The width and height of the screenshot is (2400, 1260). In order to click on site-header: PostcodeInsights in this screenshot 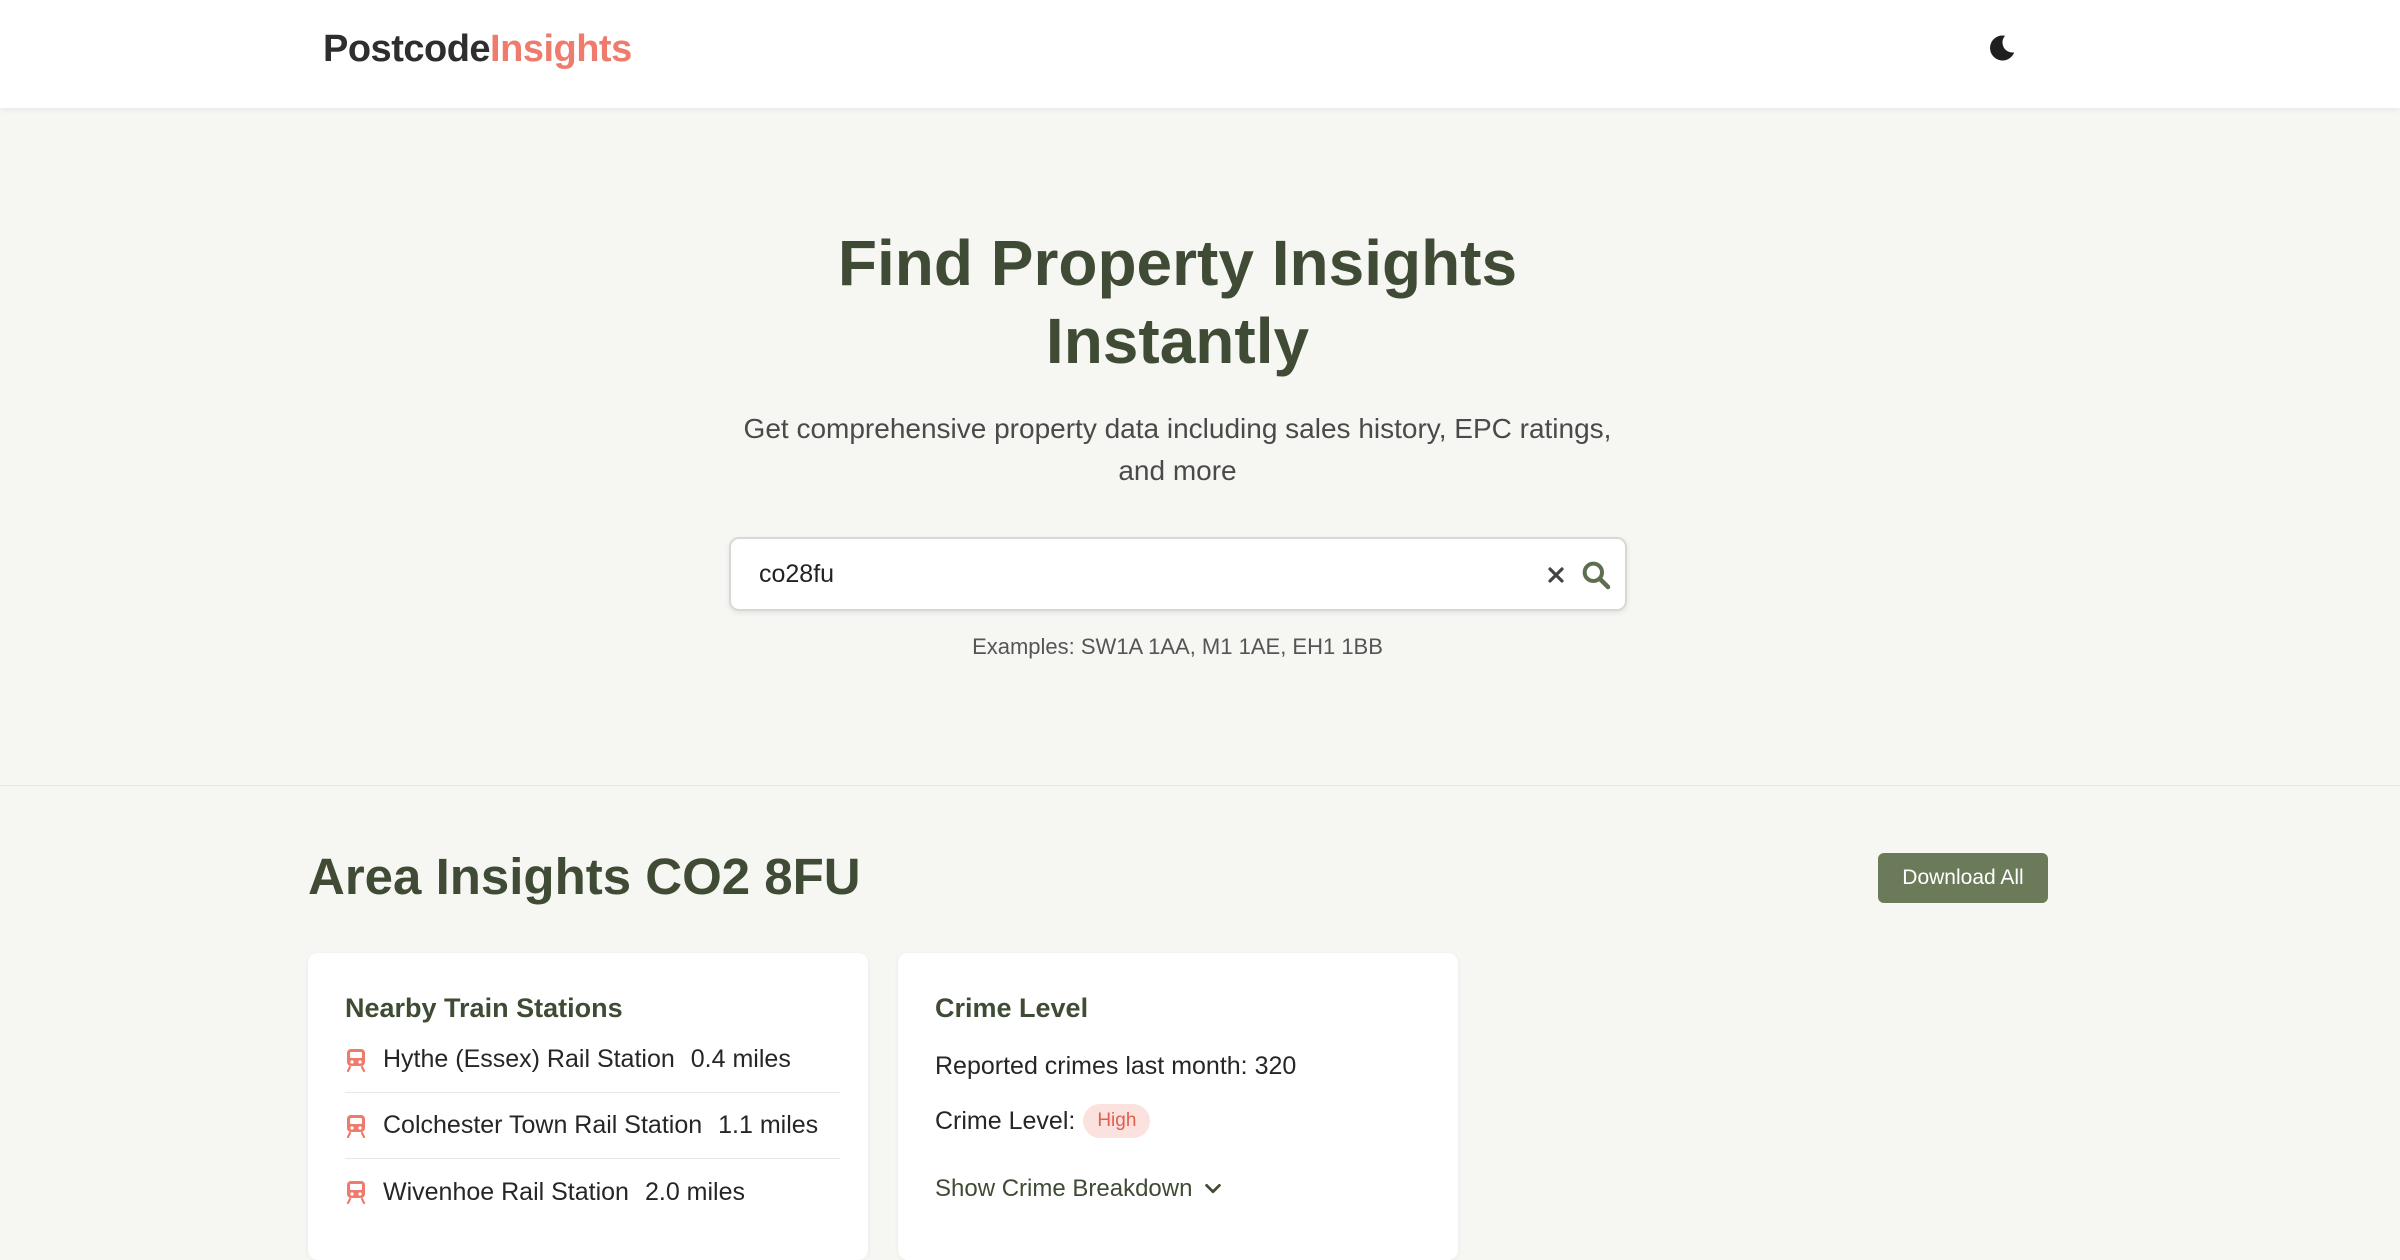, I will do `click(1200, 54)`.